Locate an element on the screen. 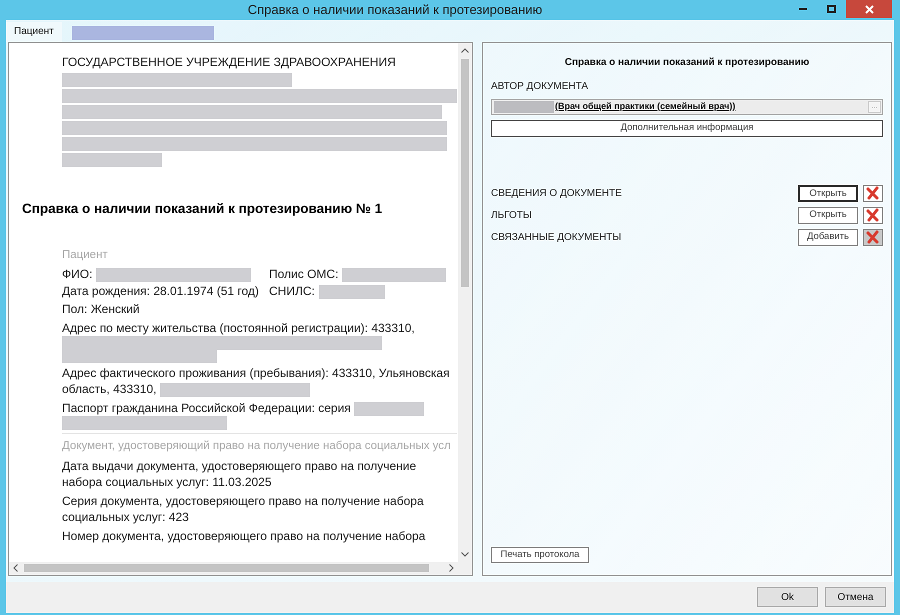 This screenshot has width=900, height=615. close-button is located at coordinates (869, 9).